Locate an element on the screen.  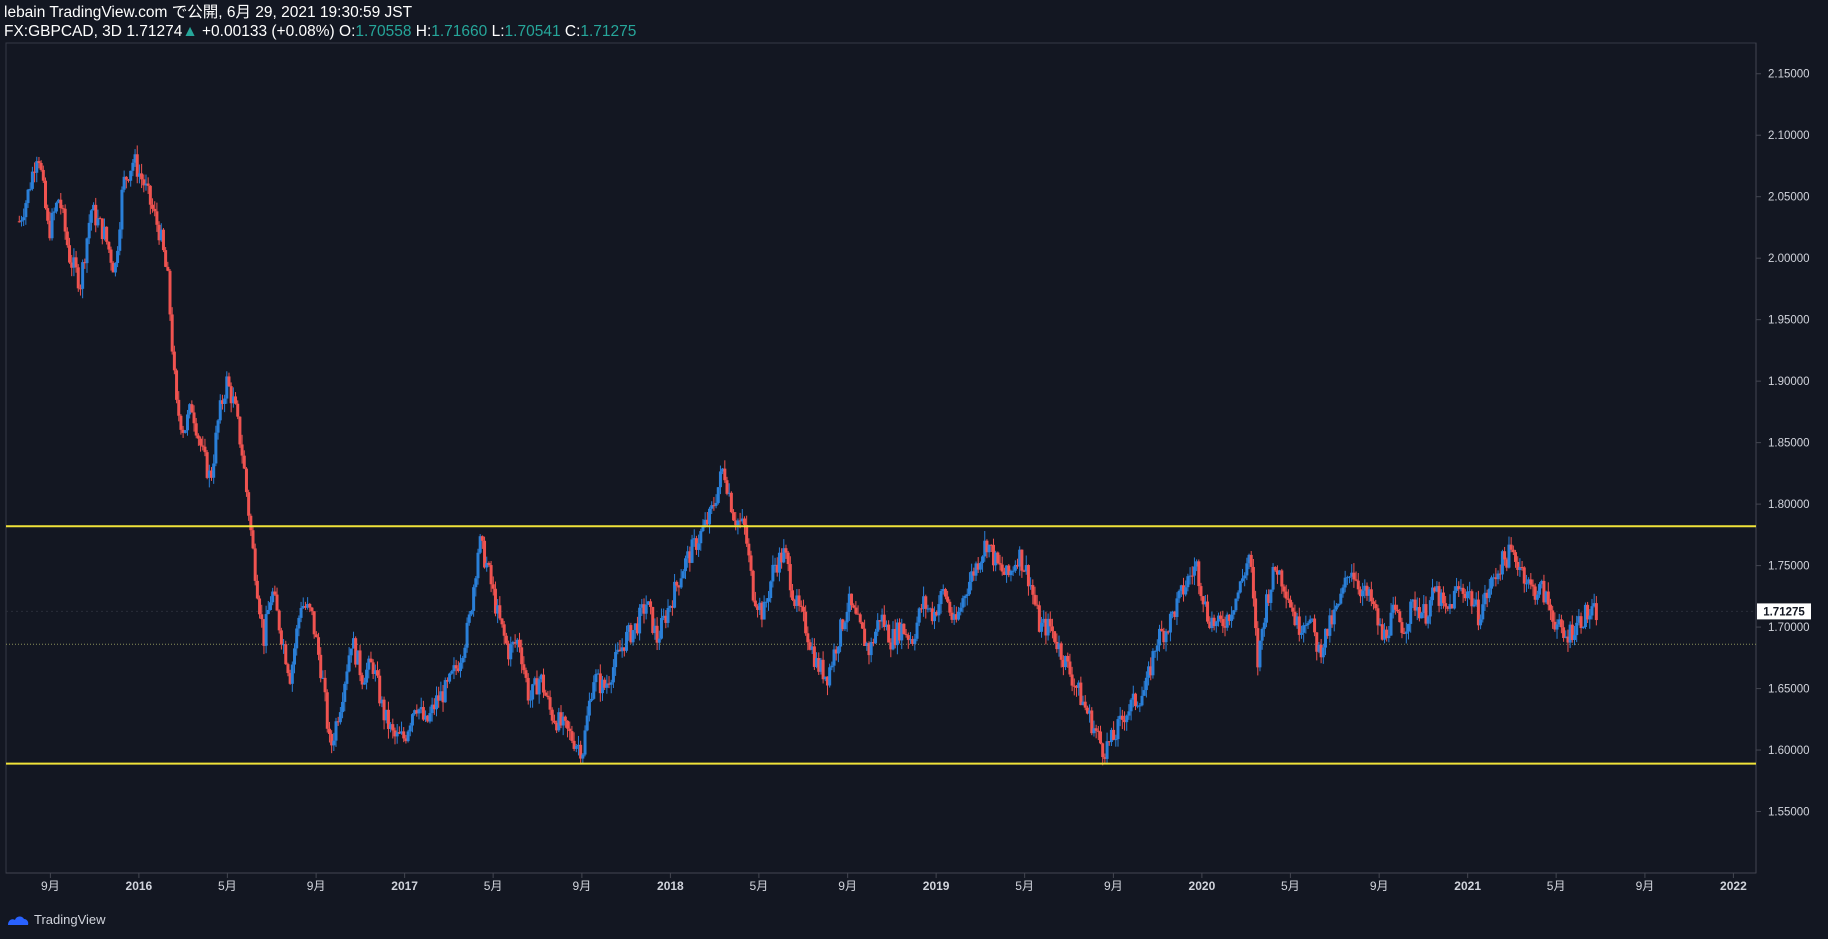
y-tick-label: 2.10000 is located at coordinates (1789, 136).